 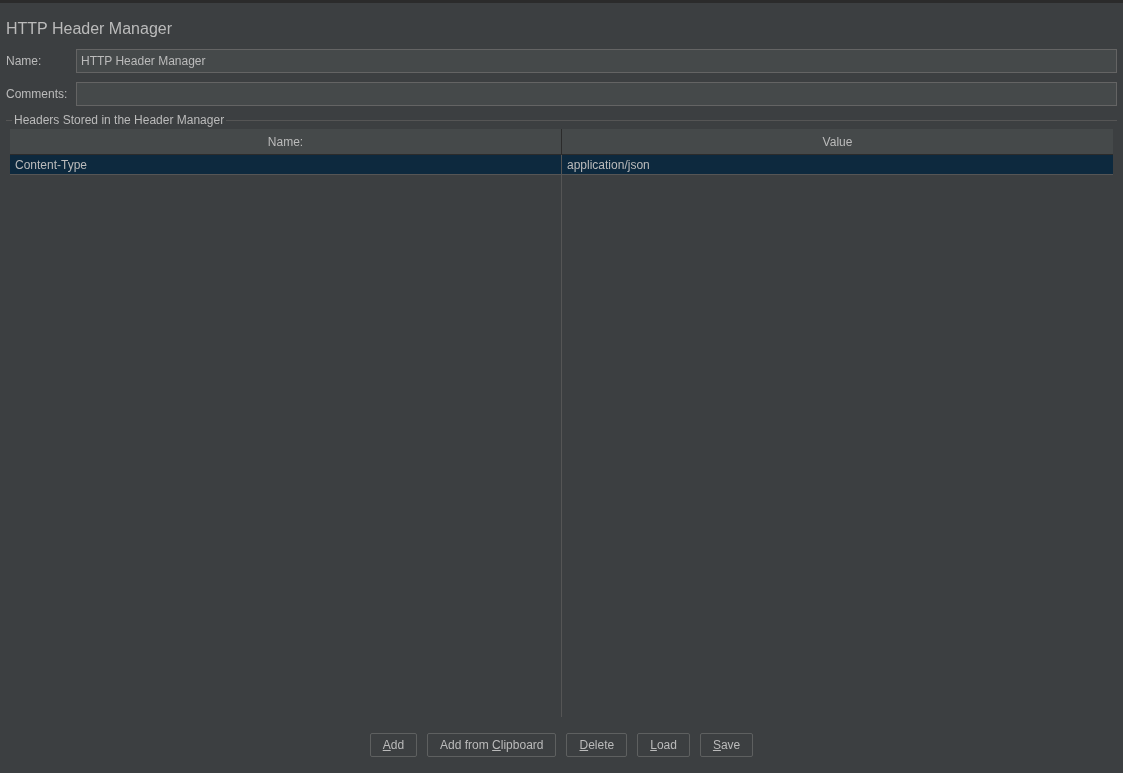 What do you see at coordinates (596, 61) in the screenshot?
I see `text-field: HTTP Header Manager` at bounding box center [596, 61].